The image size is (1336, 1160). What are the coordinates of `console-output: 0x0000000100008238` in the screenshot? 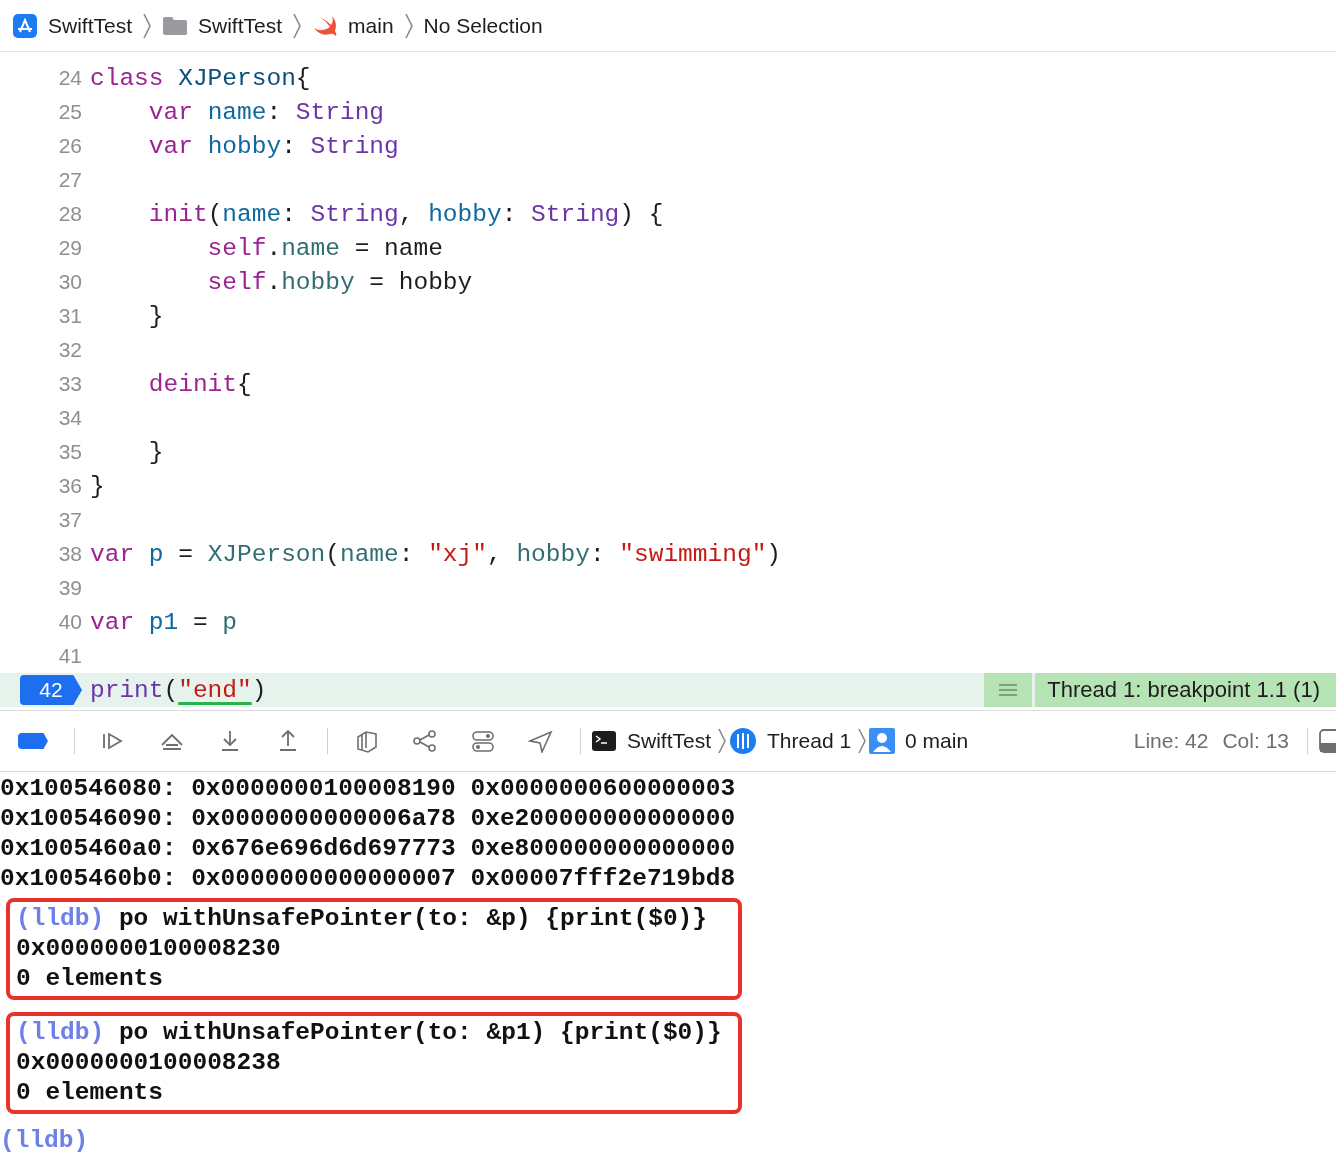 It's located at (148, 1062).